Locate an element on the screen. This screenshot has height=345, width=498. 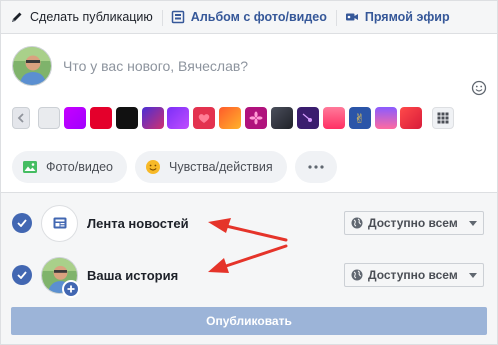
background-swatch-comet is located at coordinates (307, 118).